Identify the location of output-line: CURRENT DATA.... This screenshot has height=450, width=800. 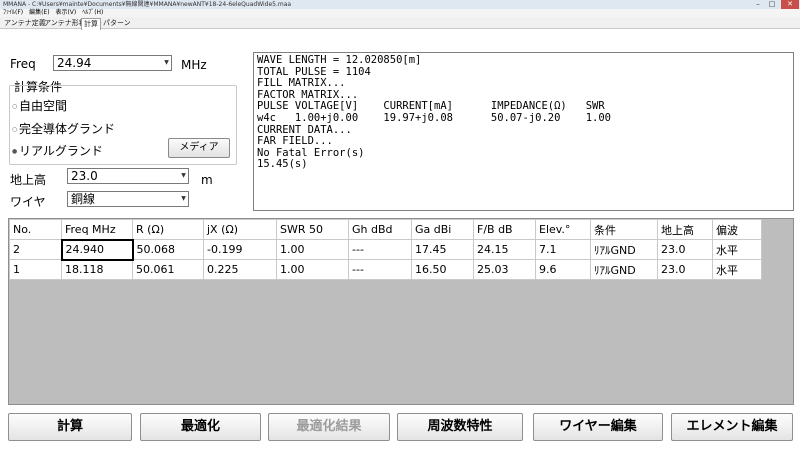
(304, 129).